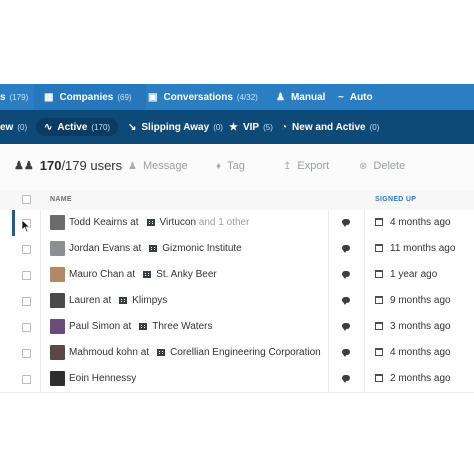 The image size is (474, 474). What do you see at coordinates (61, 199) in the screenshot?
I see `column-header-name: NAME` at bounding box center [61, 199].